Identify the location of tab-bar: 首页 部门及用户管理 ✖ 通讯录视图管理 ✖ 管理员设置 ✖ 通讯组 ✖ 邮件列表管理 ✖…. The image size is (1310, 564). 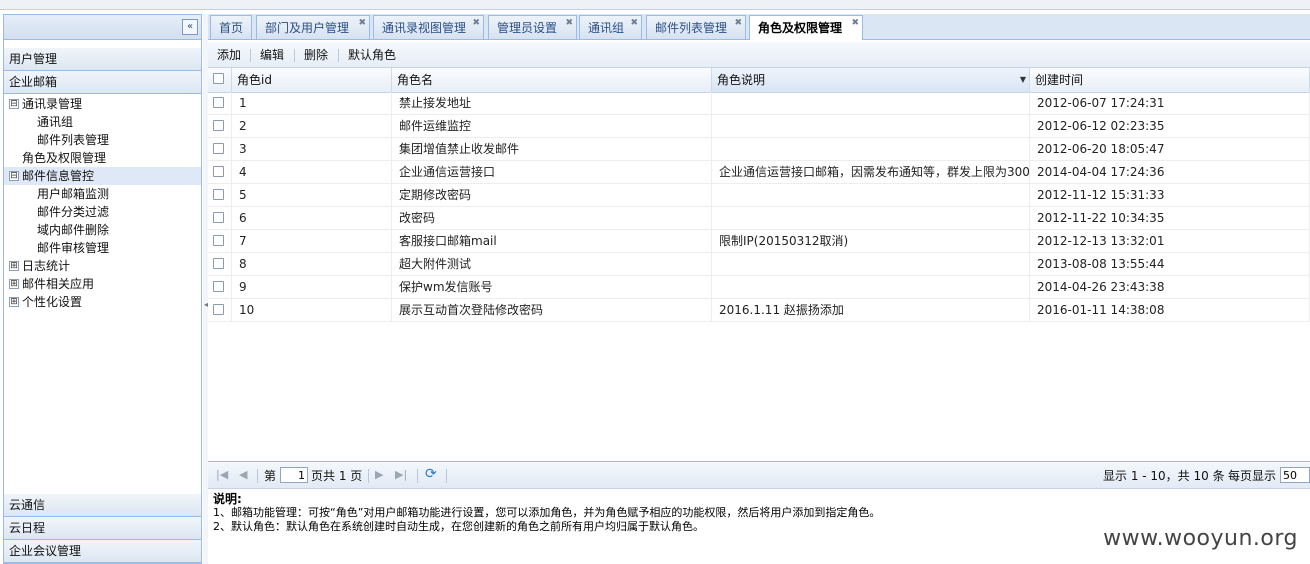
(759, 27).